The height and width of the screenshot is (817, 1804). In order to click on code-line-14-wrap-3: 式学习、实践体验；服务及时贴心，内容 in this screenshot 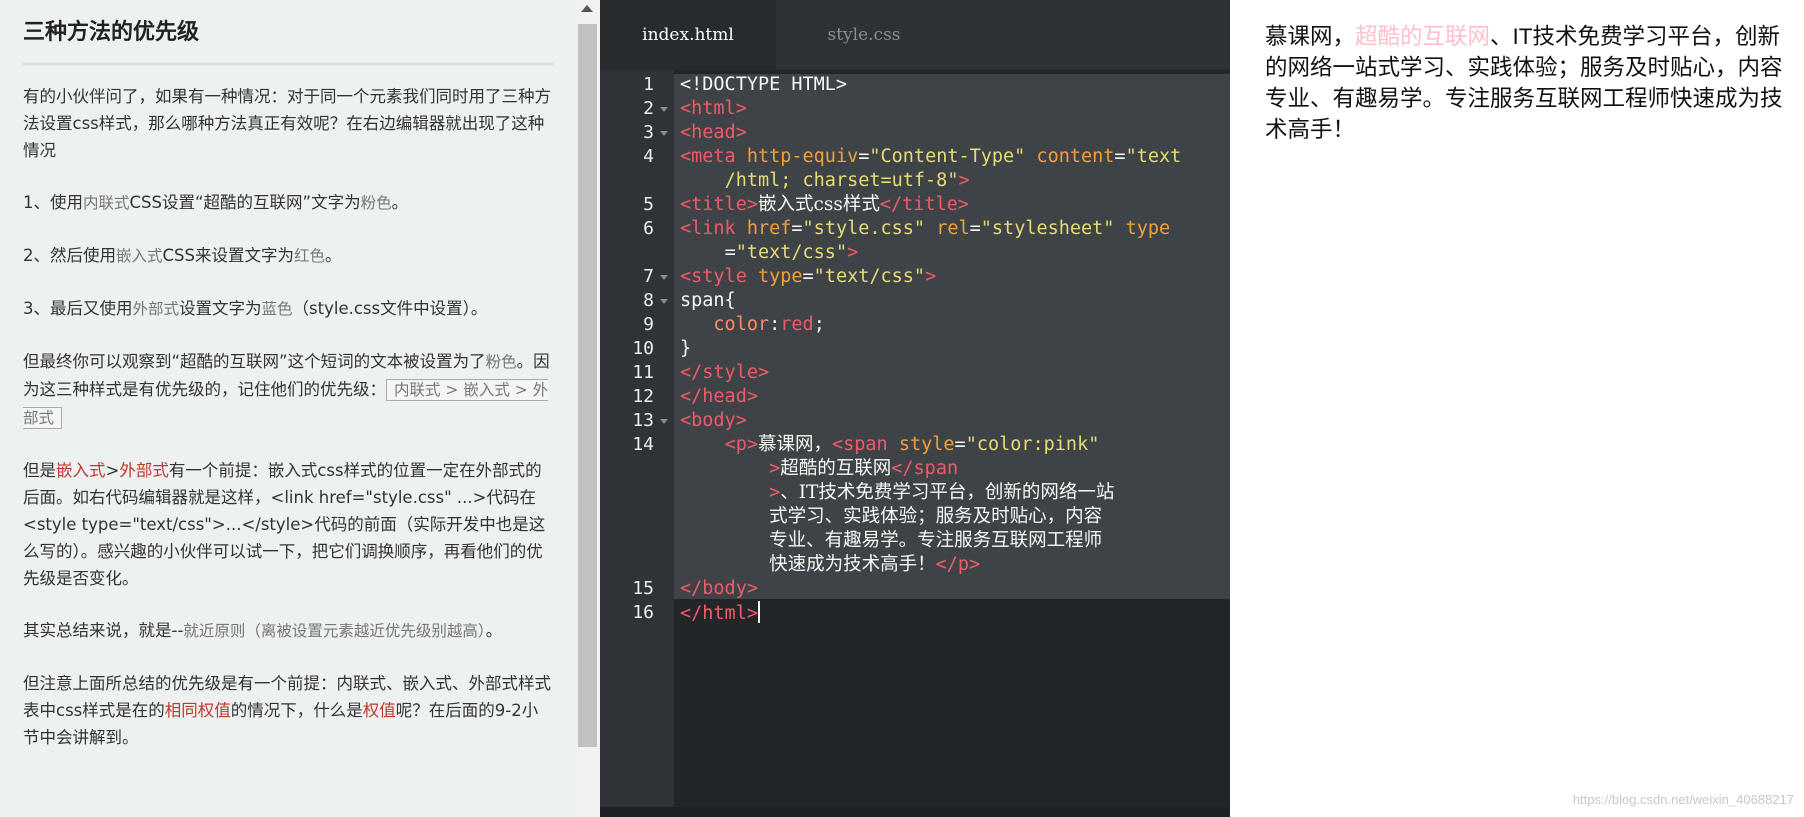, I will do `click(891, 517)`.